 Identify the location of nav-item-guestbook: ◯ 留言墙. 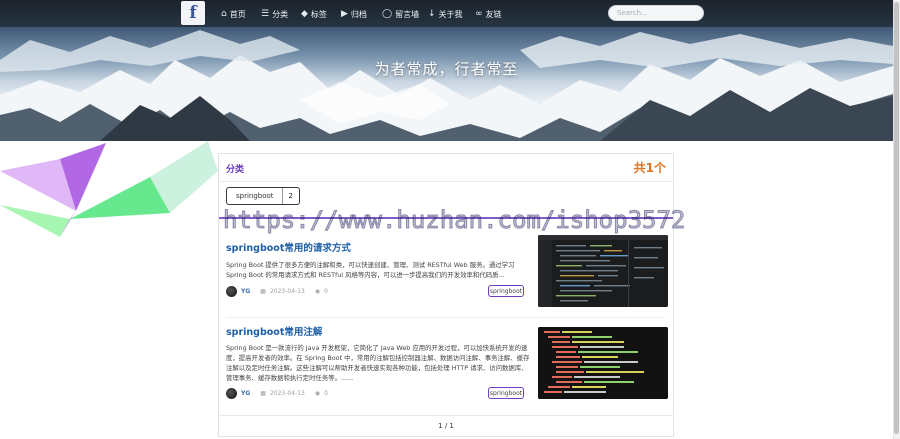
(400, 14).